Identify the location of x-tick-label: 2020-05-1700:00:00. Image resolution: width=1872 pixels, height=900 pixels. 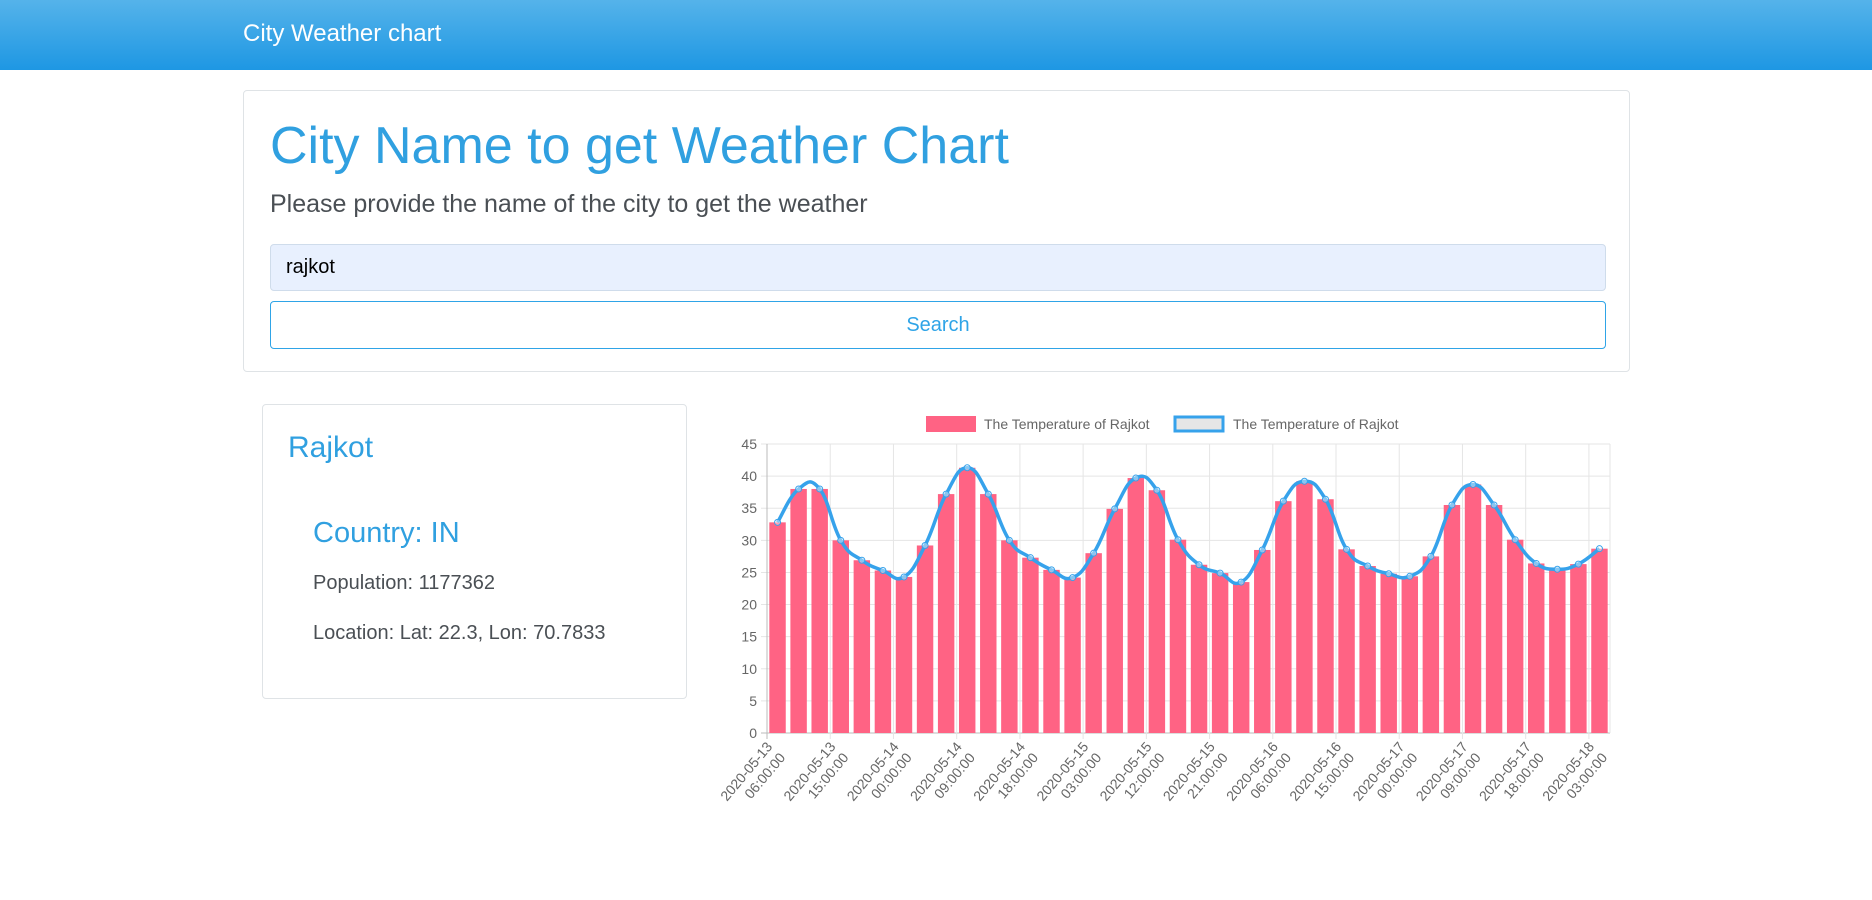
(1384, 770).